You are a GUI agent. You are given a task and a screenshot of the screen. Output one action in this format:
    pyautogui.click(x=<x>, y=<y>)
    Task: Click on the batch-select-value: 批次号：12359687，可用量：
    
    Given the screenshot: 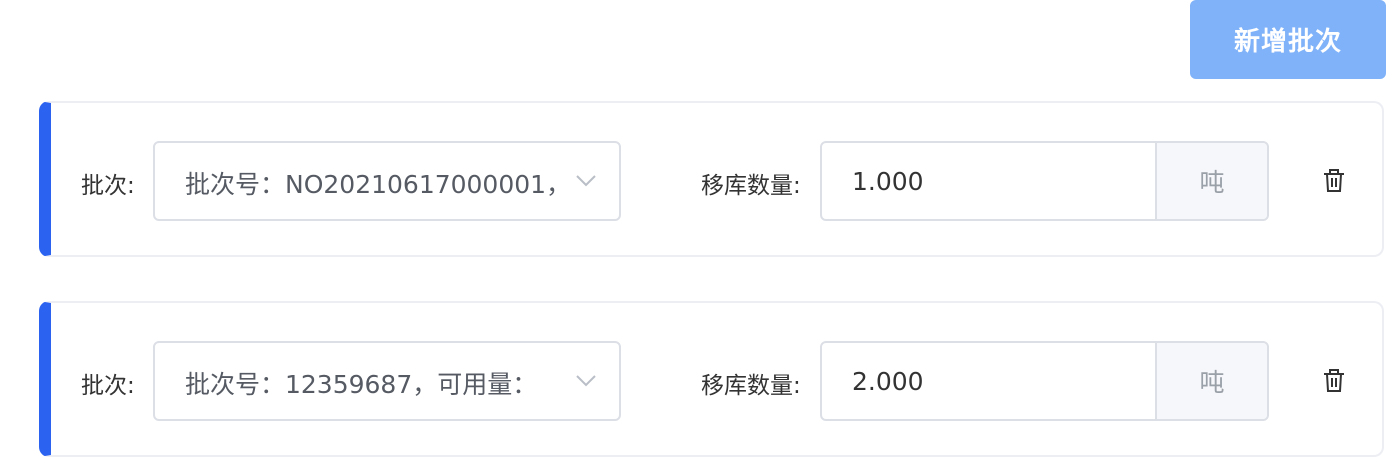 What is the action you would take?
    pyautogui.click(x=361, y=384)
    